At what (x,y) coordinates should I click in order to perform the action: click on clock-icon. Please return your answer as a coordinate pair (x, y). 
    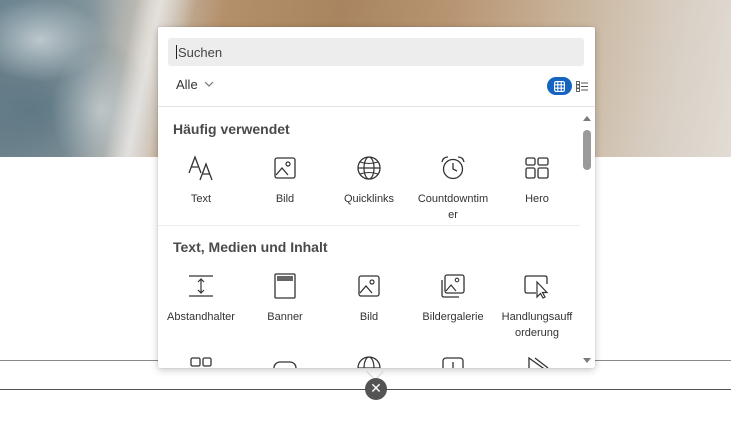
    Looking at the image, I should click on (453, 360).